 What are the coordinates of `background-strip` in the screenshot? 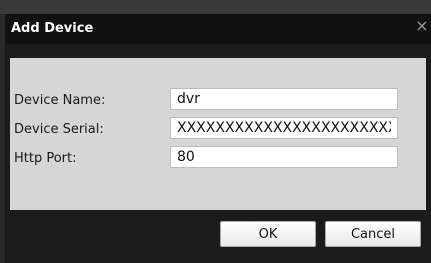 It's located at (215, 7).